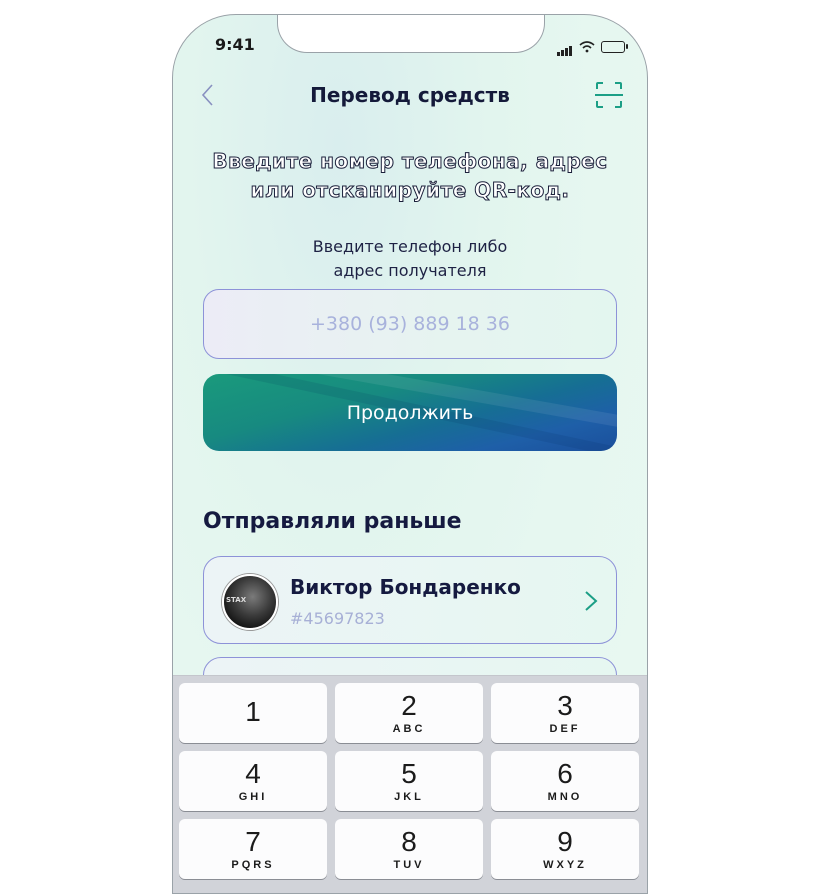 The image size is (820, 894). What do you see at coordinates (410, 161) in the screenshot?
I see `instruction-heading-line1: Введите номер телефона, адрес` at bounding box center [410, 161].